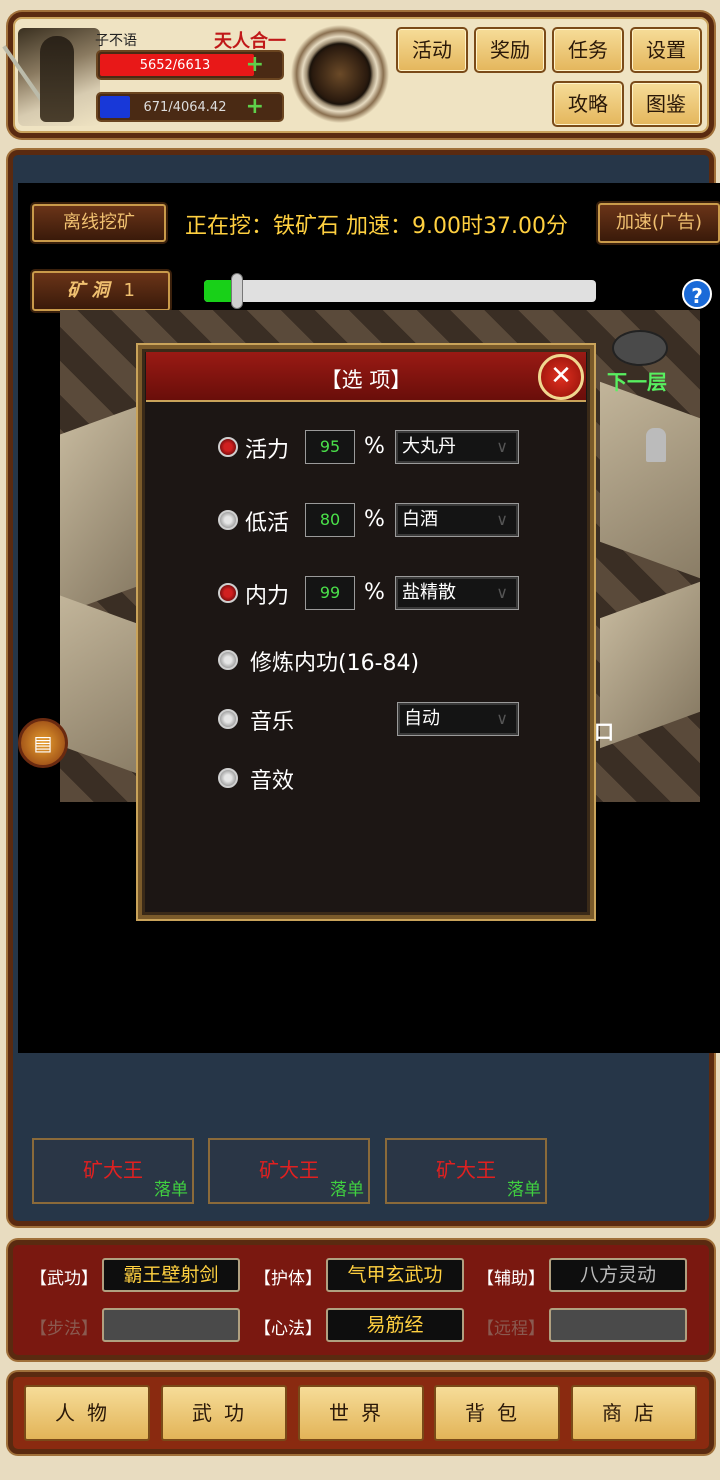 Image resolution: width=720 pixels, height=1480 pixels. I want to click on close-icon: ✕, so click(561, 377).